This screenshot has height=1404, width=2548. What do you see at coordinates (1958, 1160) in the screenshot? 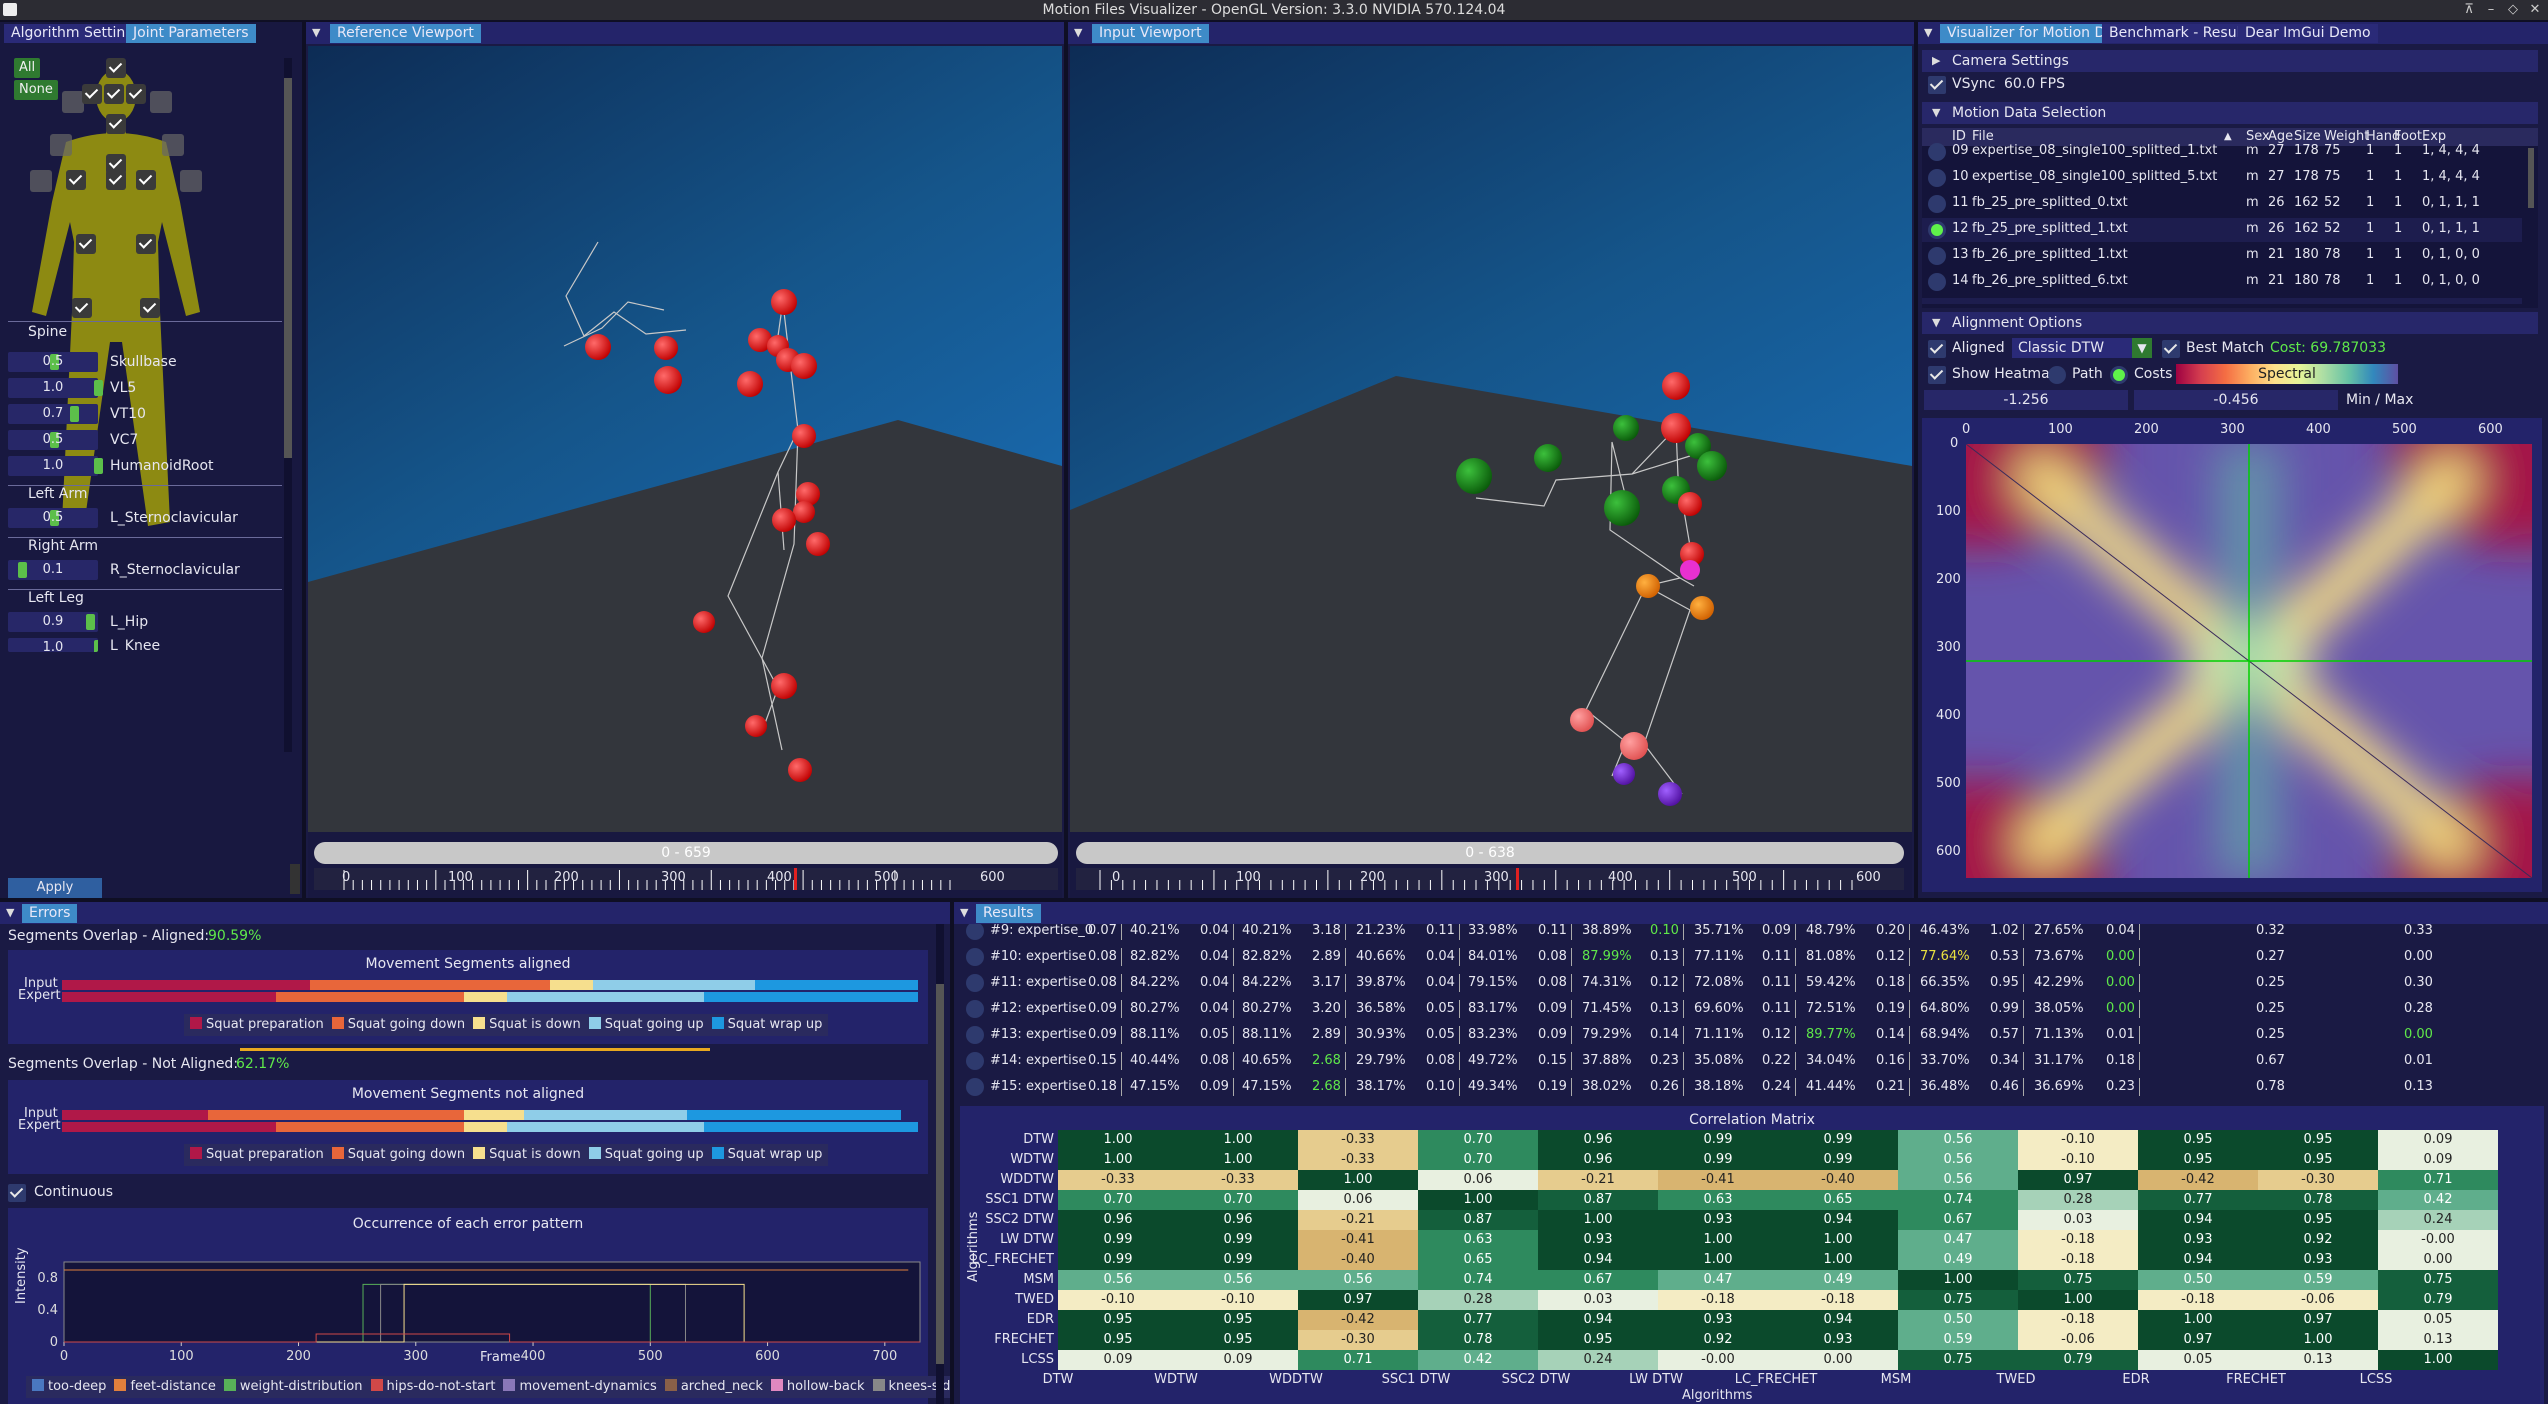
I see `matrix-cell: 0.56` at bounding box center [1958, 1160].